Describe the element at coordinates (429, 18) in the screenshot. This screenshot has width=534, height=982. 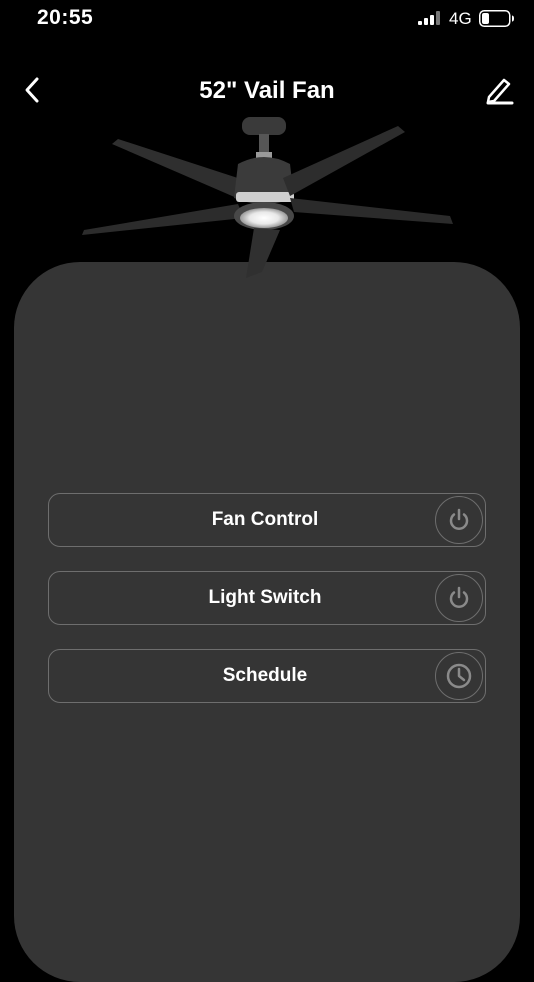
I see `cellular-signal-icon` at that location.